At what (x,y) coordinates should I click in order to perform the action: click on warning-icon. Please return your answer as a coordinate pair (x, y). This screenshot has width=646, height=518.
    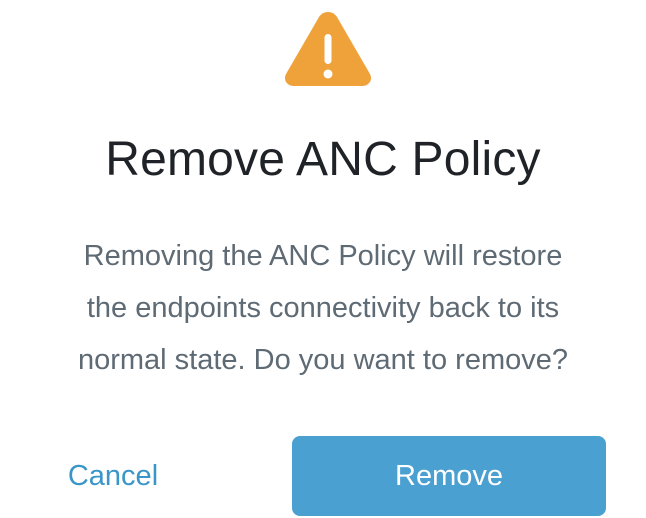
    Looking at the image, I should click on (328, 48).